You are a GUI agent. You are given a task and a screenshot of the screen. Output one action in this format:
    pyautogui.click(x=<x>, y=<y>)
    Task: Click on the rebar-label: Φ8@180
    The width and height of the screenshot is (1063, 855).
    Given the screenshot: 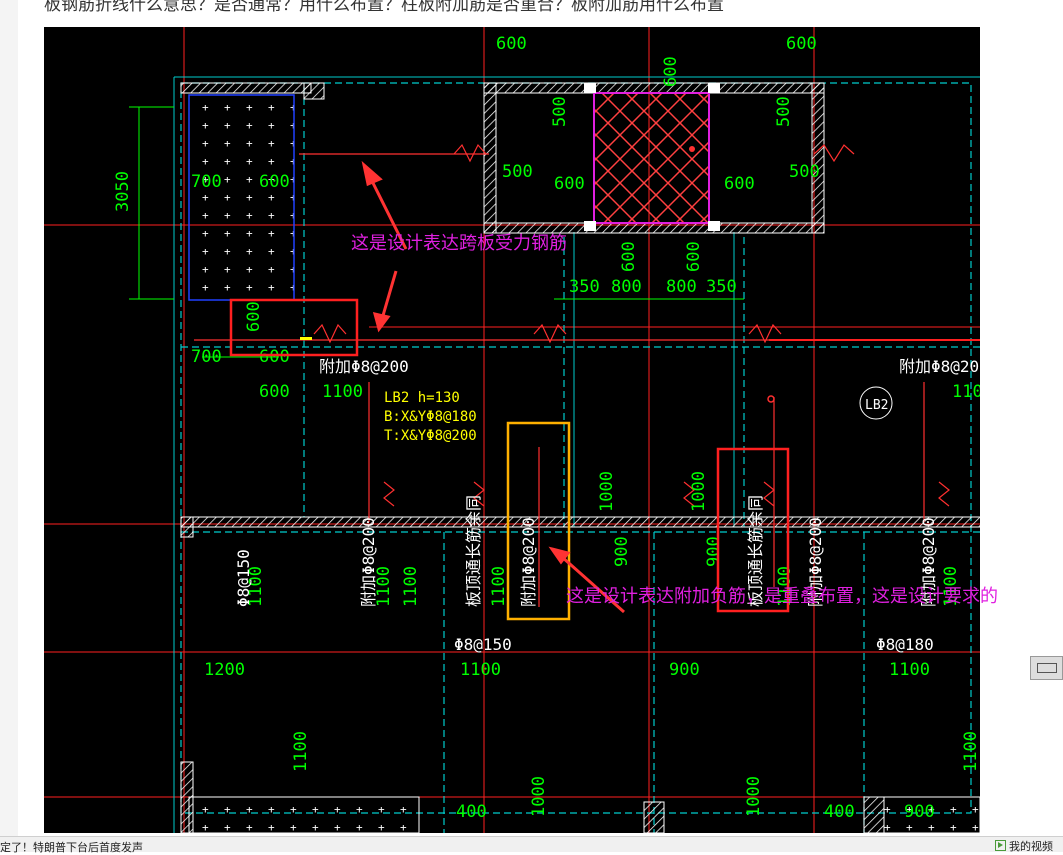 What is the action you would take?
    pyautogui.click(x=905, y=644)
    